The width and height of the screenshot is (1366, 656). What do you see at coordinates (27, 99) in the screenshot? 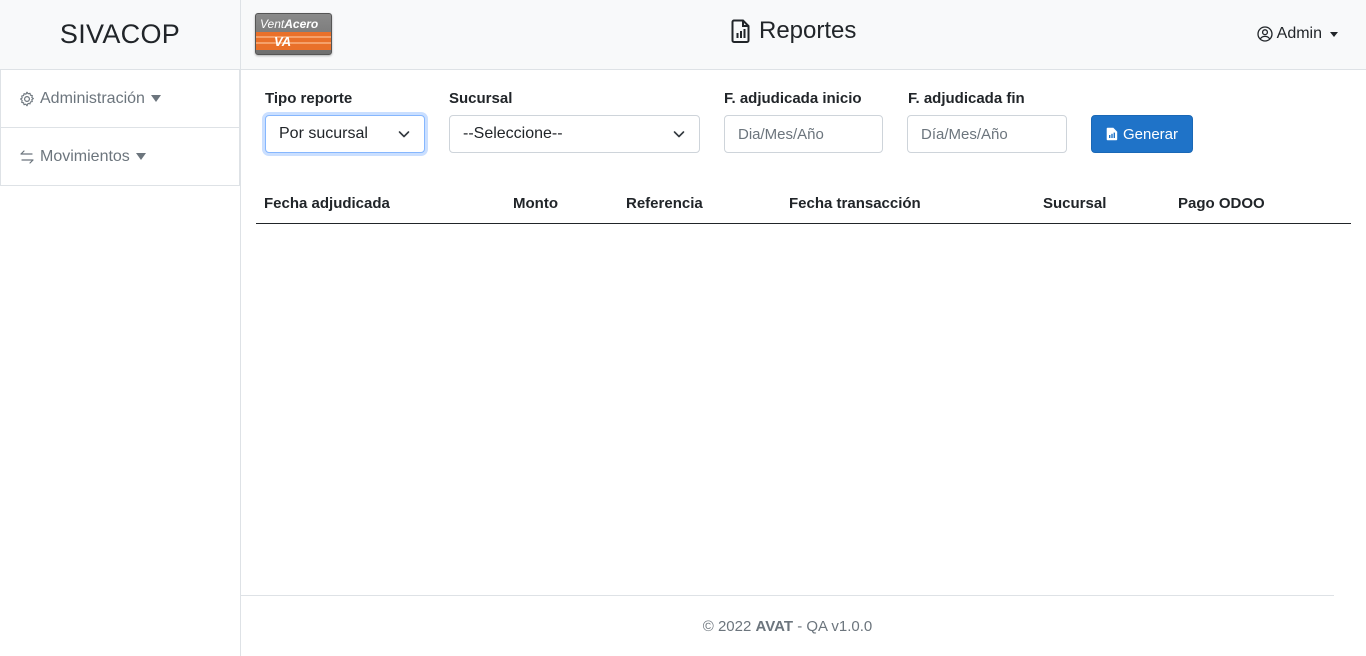
I see `gear-icon` at bounding box center [27, 99].